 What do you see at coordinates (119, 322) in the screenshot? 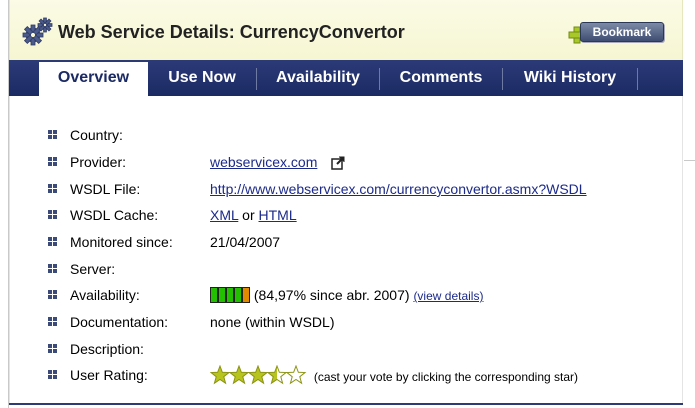
I see `documentation-label: Documentation:` at bounding box center [119, 322].